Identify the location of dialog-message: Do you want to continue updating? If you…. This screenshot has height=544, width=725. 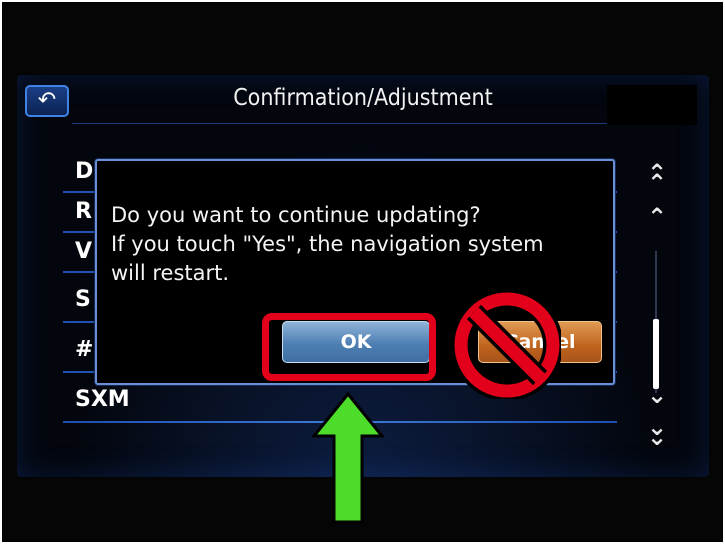
(361, 244).